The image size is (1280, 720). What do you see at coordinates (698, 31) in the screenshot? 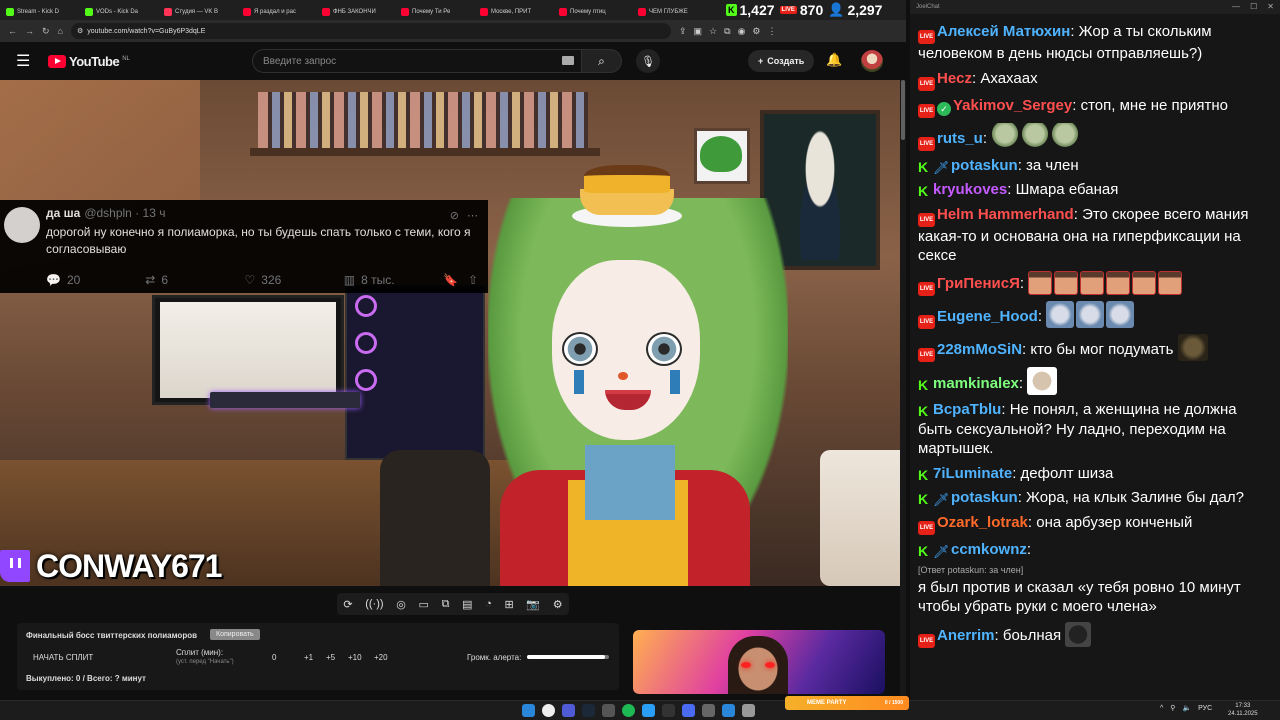
I see `pip-icon: ▣` at bounding box center [698, 31].